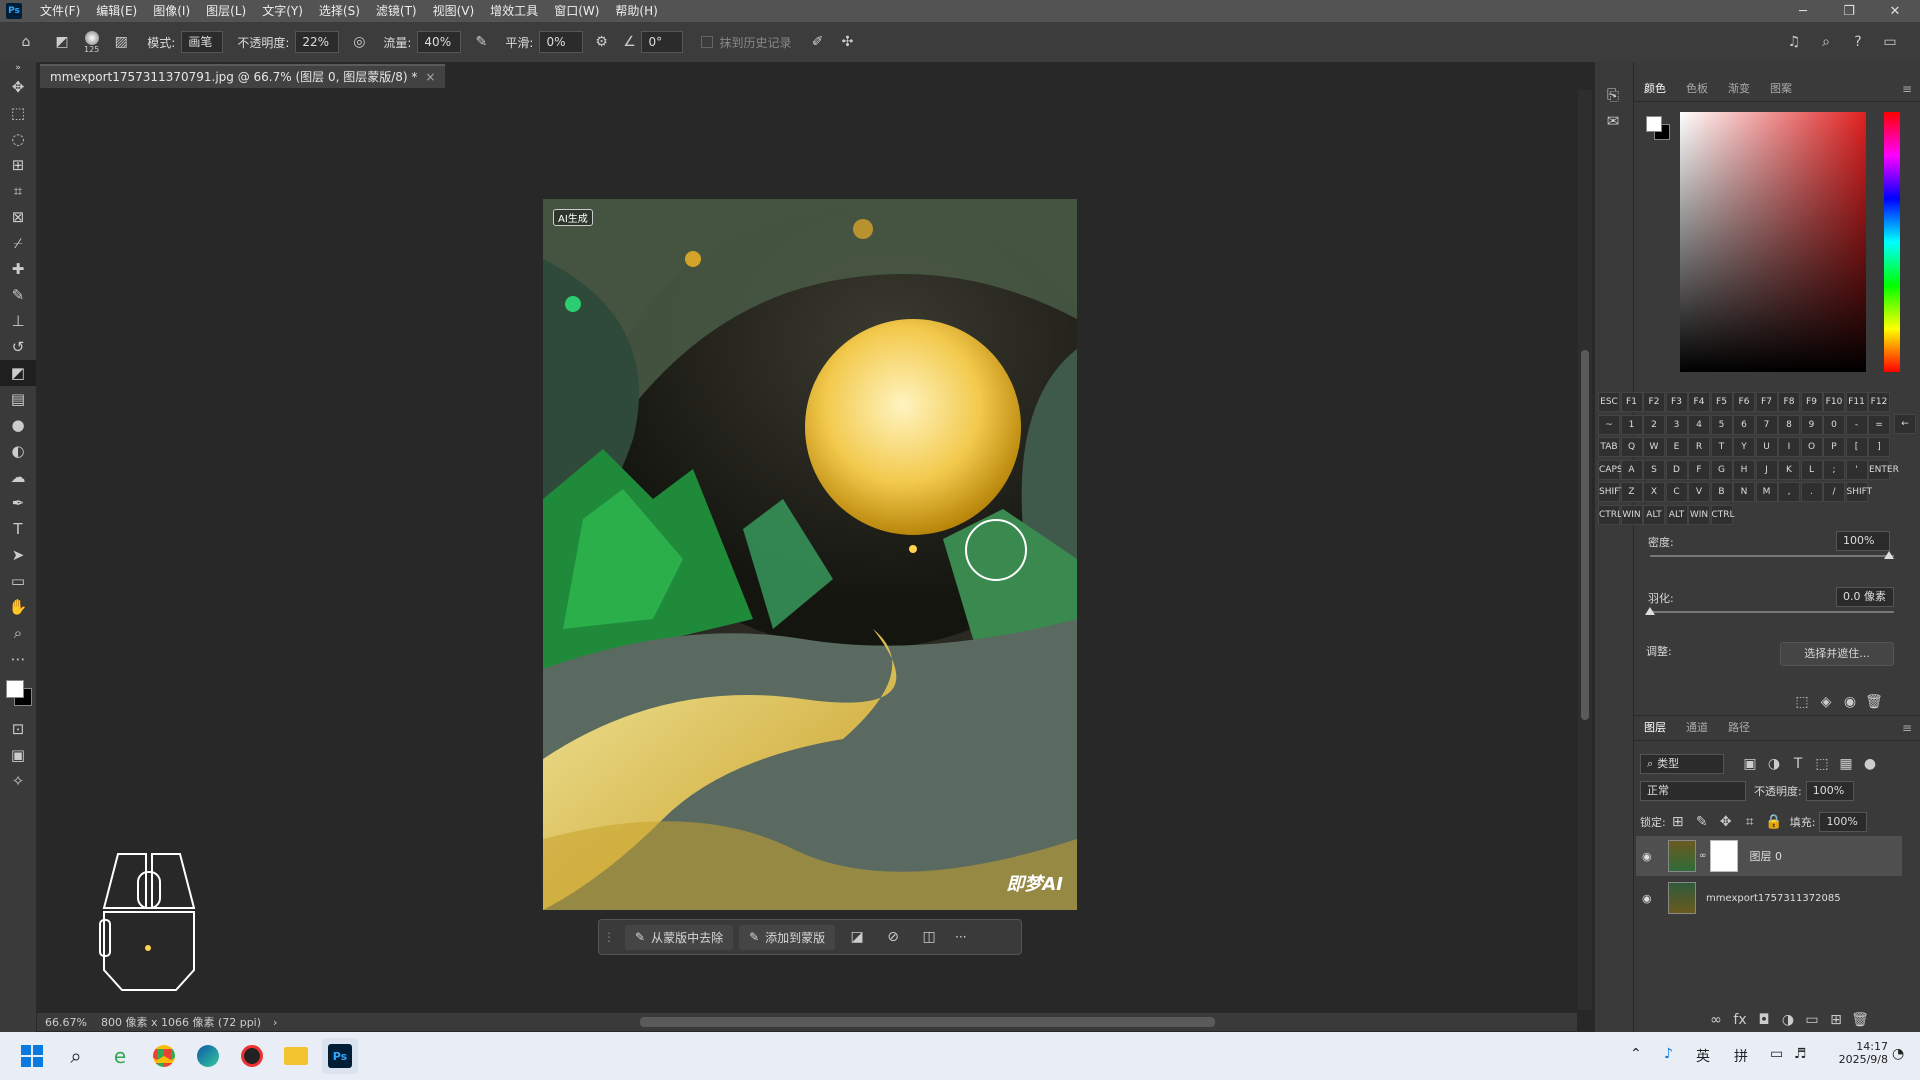 The height and width of the screenshot is (1080, 1920). What do you see at coordinates (1676, 447) in the screenshot?
I see `keyboard-key: E` at bounding box center [1676, 447].